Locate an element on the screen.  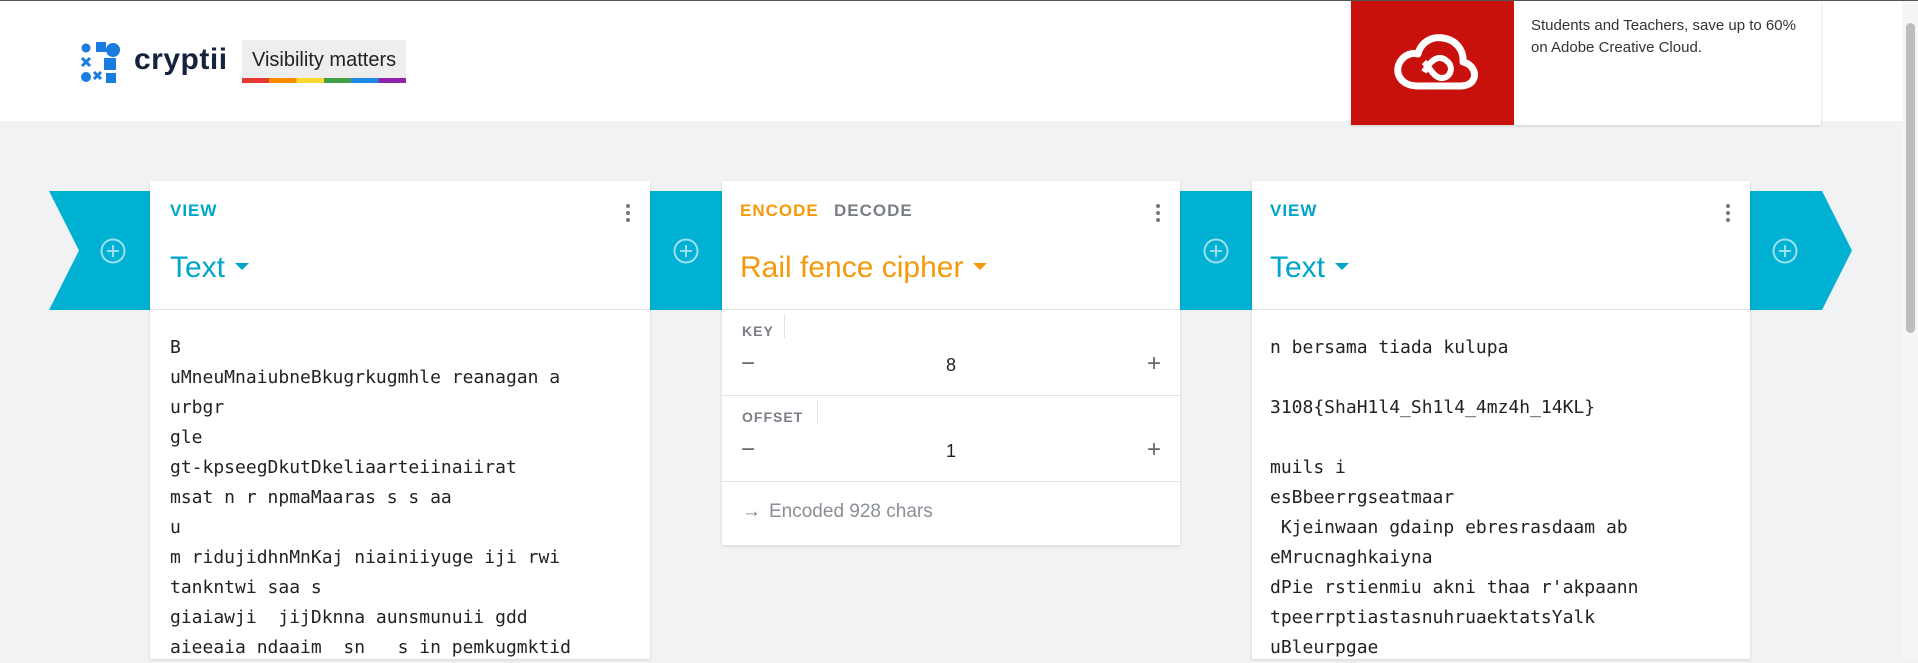
setting-label: KEY is located at coordinates (758, 331).